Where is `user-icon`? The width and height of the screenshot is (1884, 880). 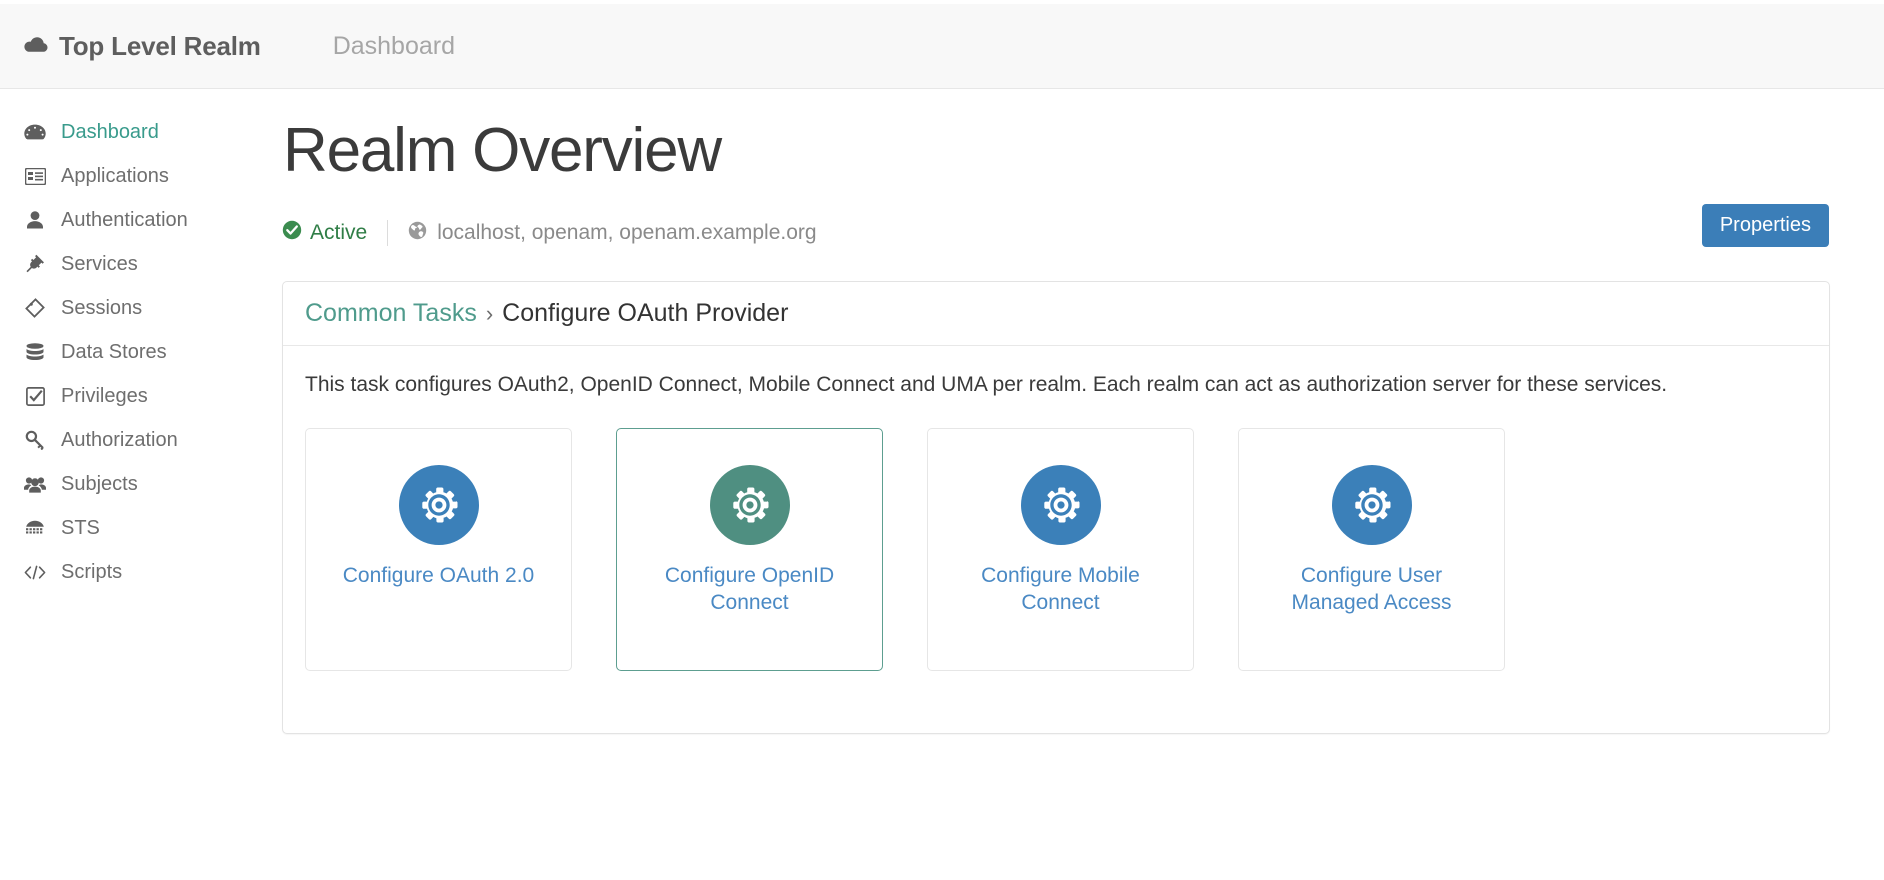 user-icon is located at coordinates (35, 220).